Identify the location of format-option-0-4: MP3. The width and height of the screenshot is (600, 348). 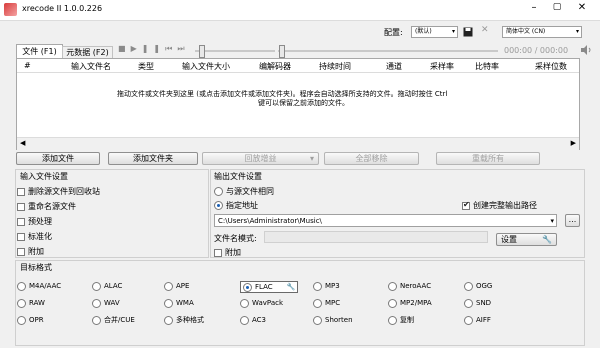
(326, 286).